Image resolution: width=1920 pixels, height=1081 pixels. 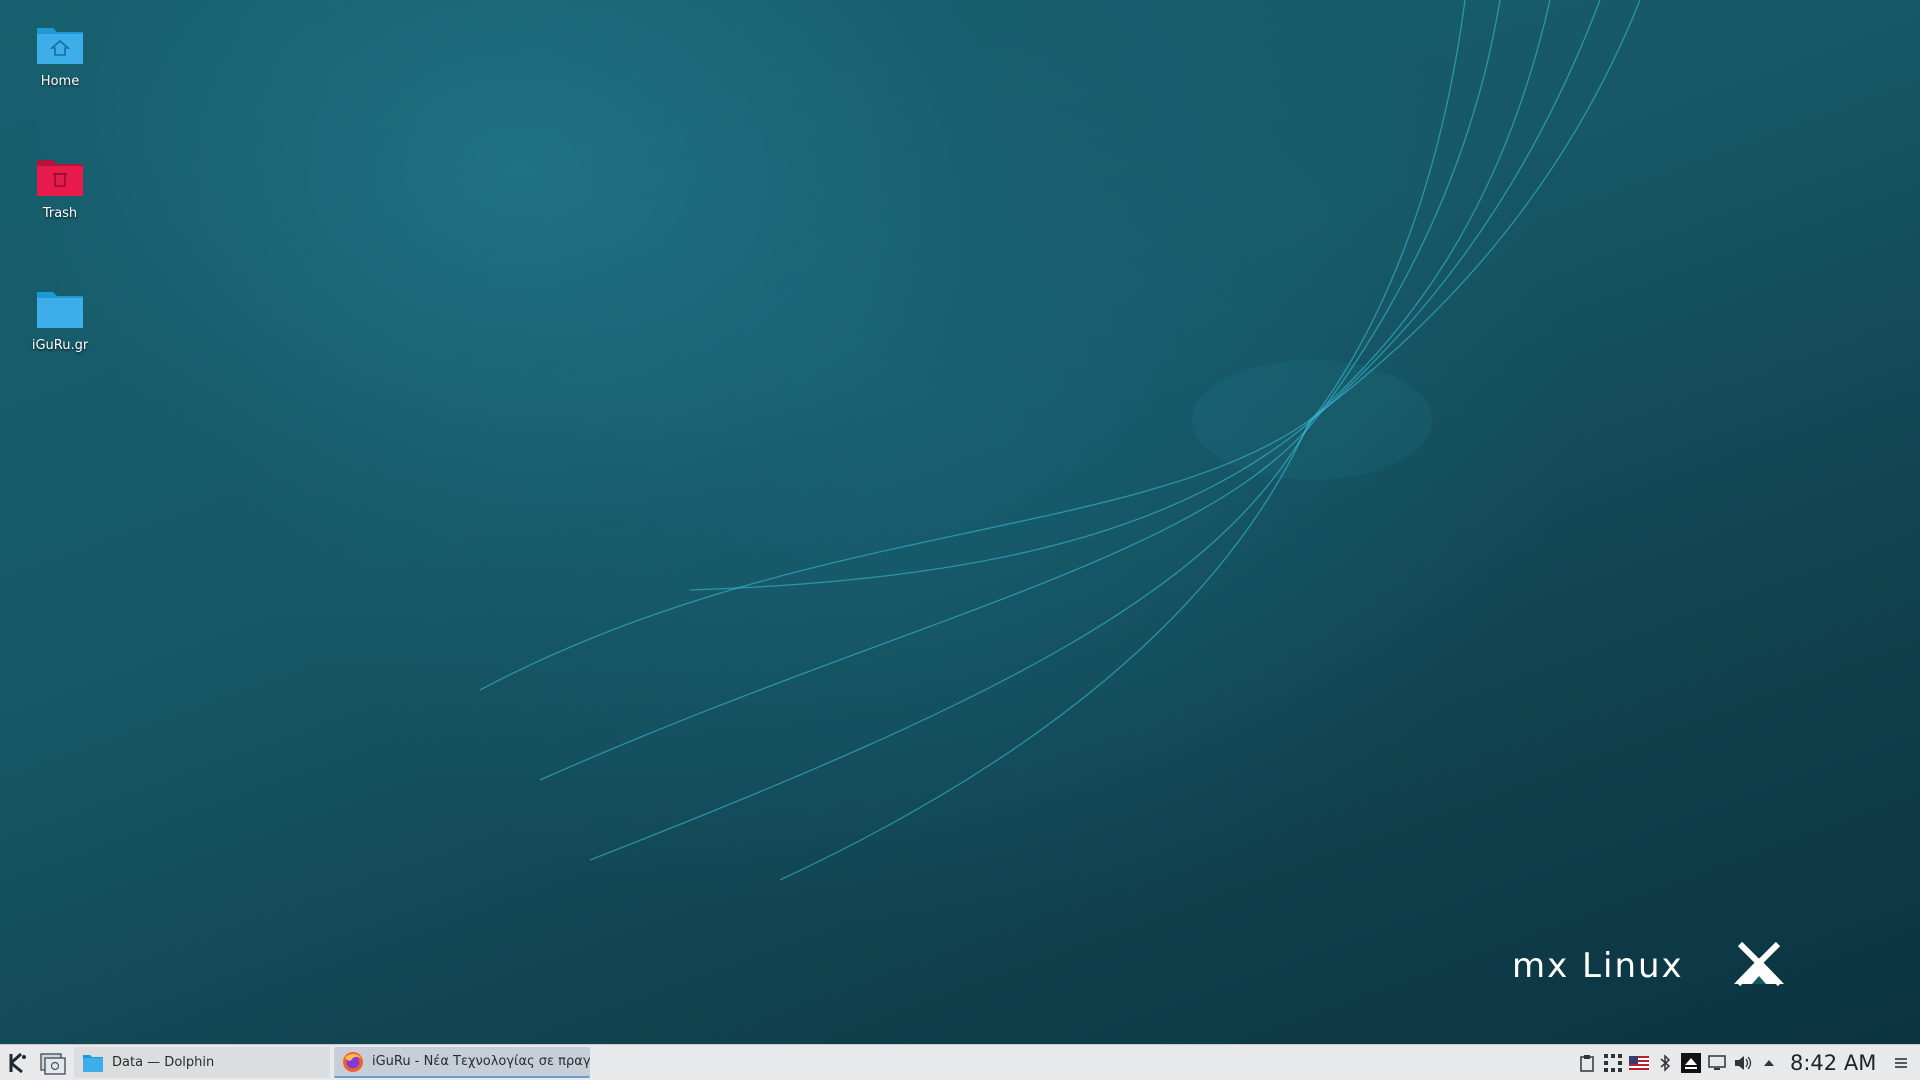 I want to click on folder-icon, so click(x=60, y=310).